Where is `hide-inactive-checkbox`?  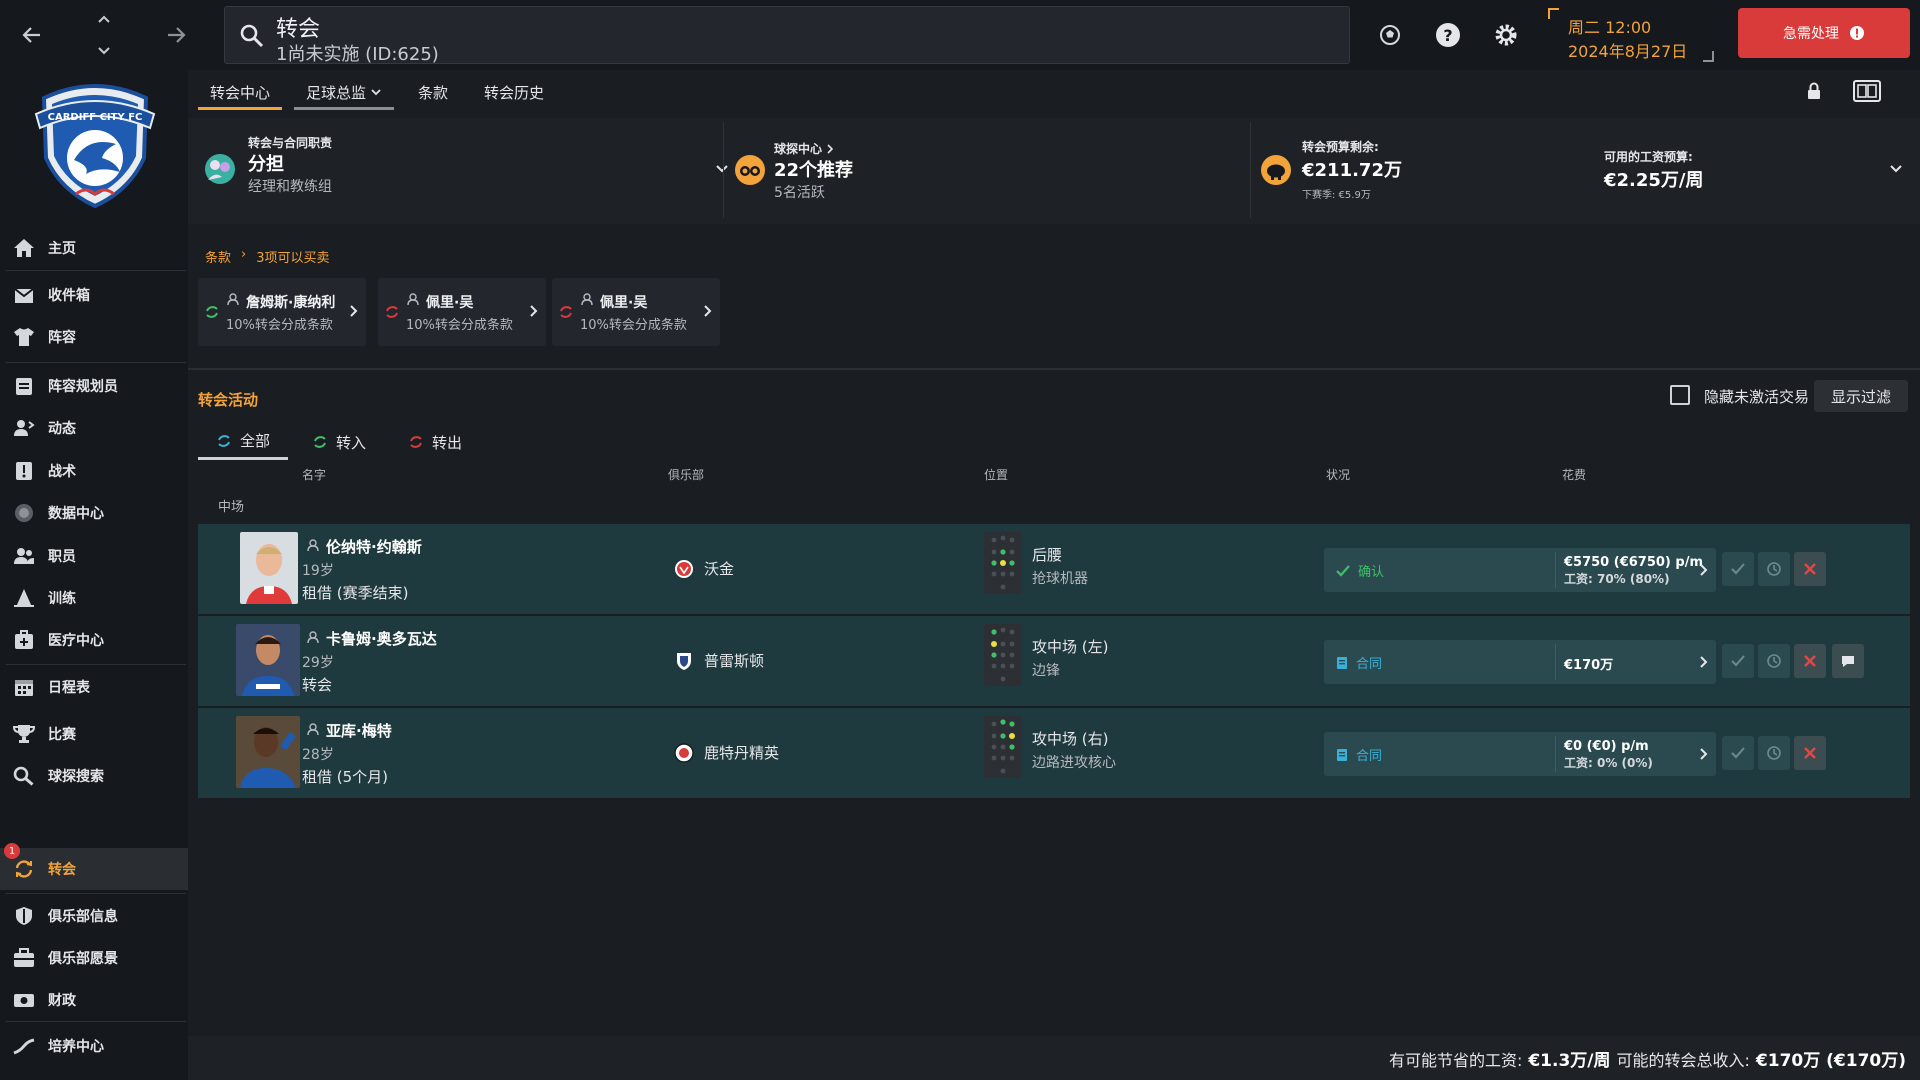 hide-inactive-checkbox is located at coordinates (1680, 395).